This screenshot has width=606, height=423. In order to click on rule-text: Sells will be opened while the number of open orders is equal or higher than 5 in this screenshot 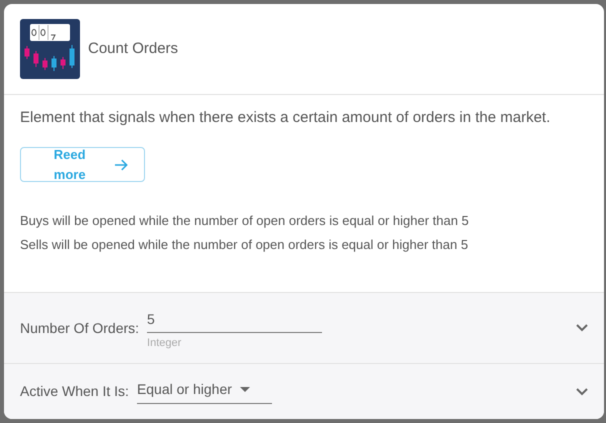, I will do `click(245, 245)`.